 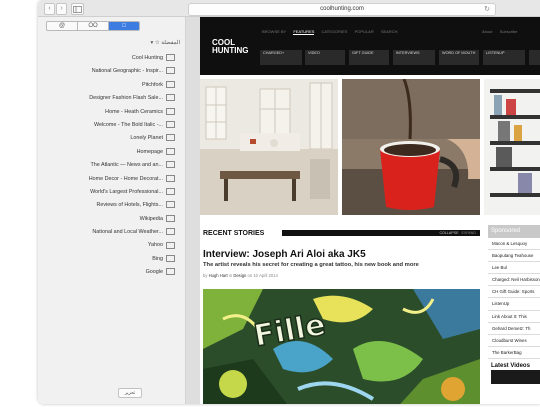 I want to click on subnav-video: VIDEO, so click(x=325, y=57).